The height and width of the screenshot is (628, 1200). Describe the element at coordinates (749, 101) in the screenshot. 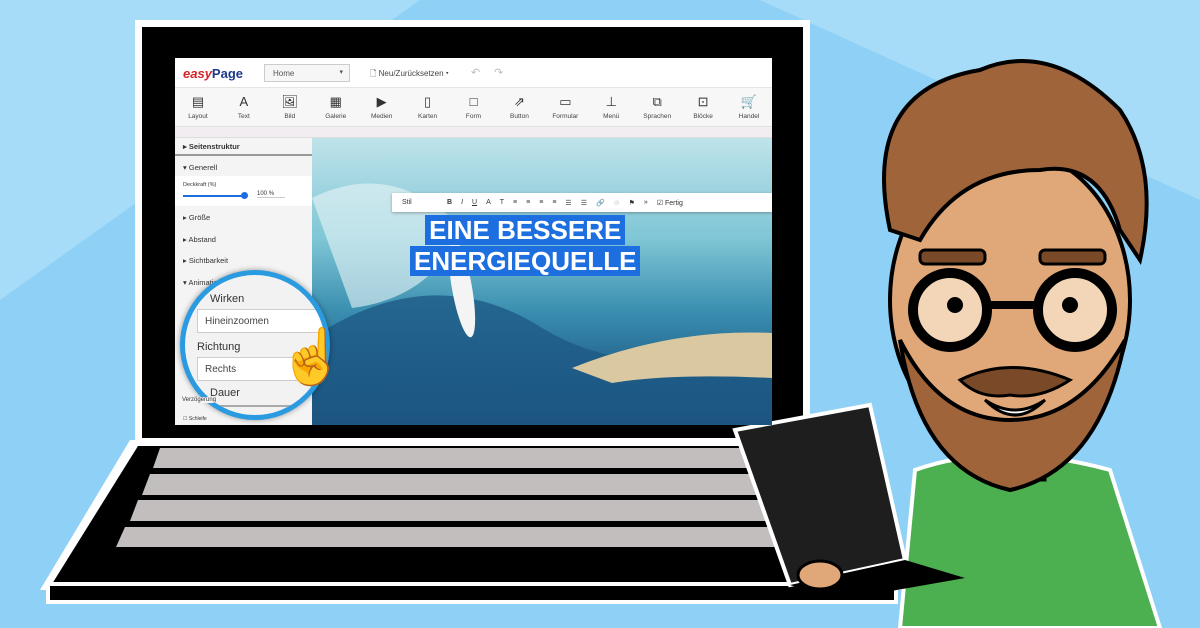

I see `cart-icon: 🛒` at that location.